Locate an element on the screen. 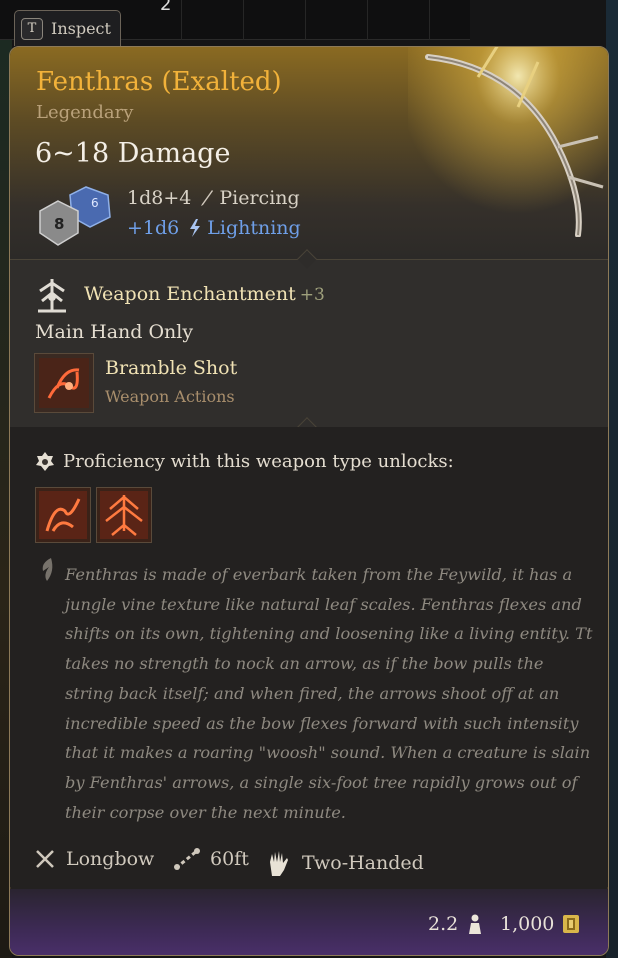 The width and height of the screenshot is (618, 958). damage-type: Piercing is located at coordinates (259, 198).